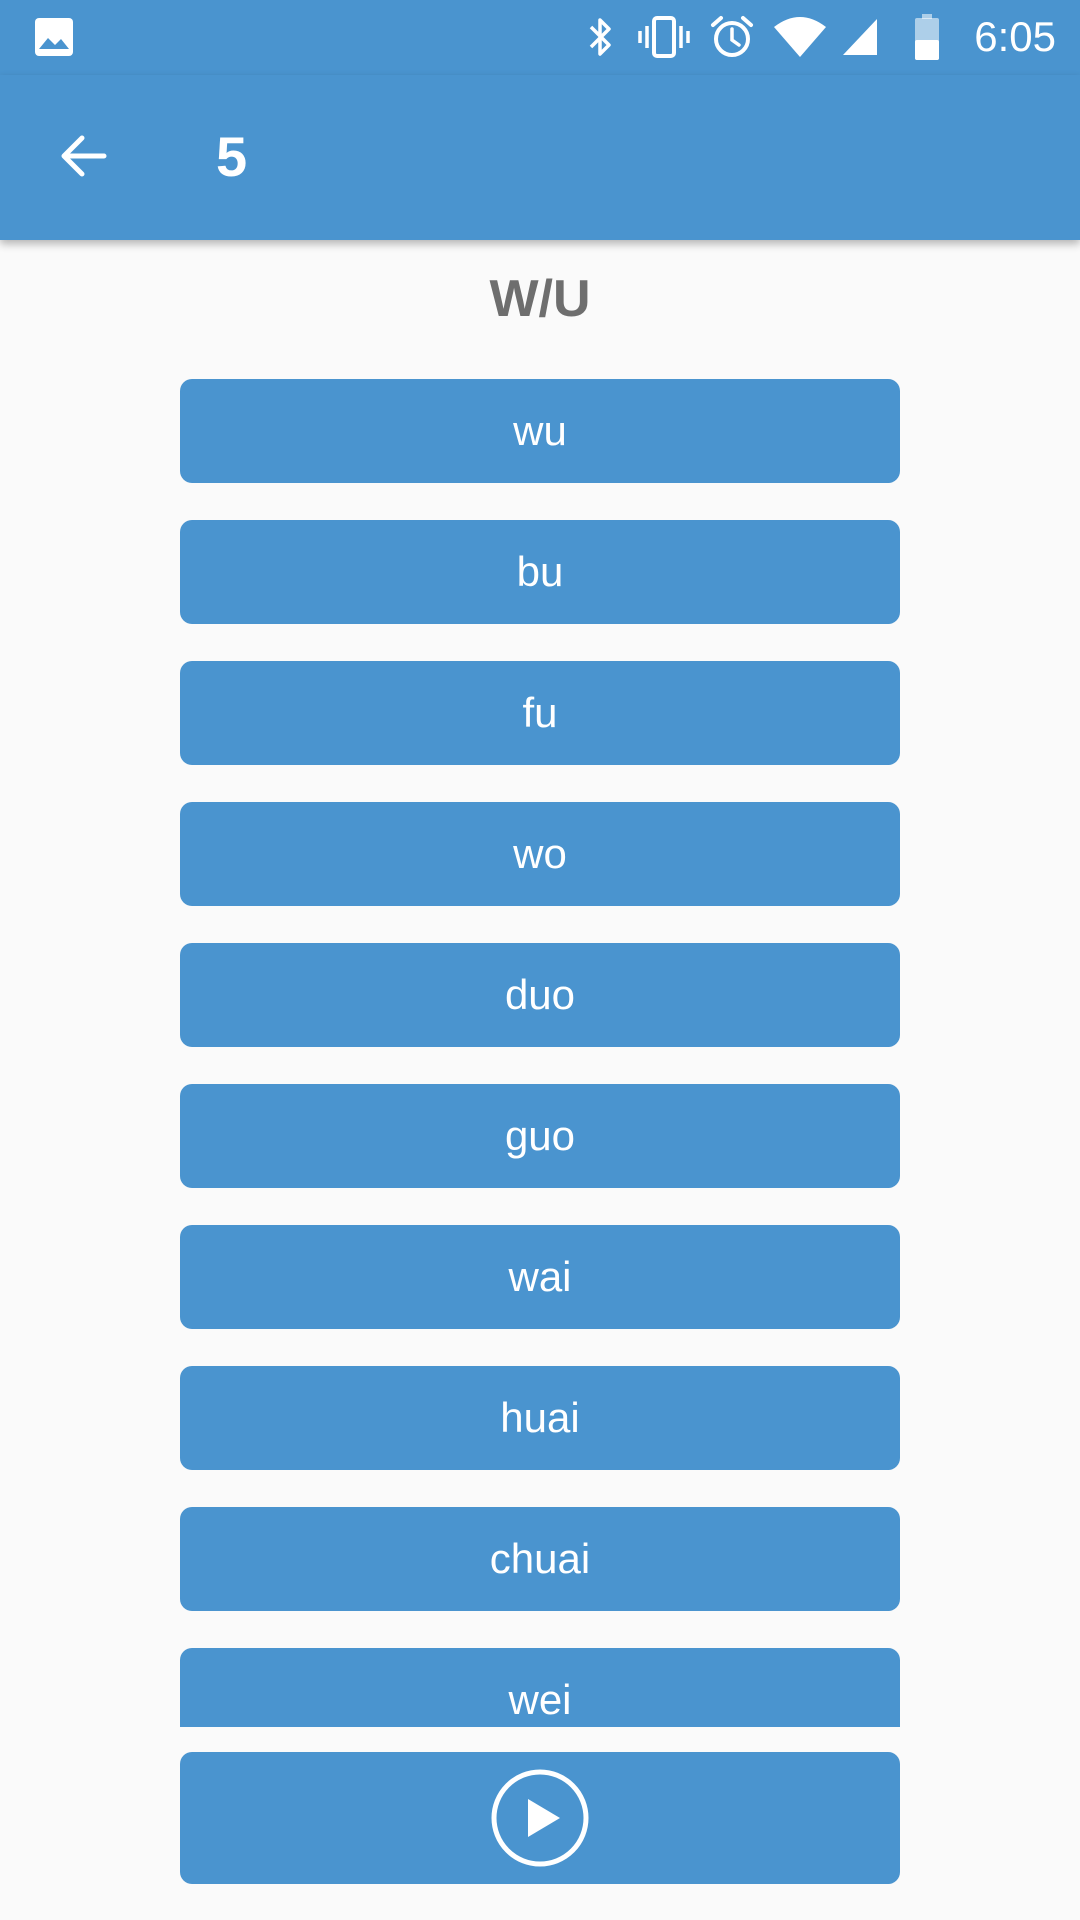 The height and width of the screenshot is (1920, 1080). I want to click on syllable-button-duo: duo, so click(540, 995).